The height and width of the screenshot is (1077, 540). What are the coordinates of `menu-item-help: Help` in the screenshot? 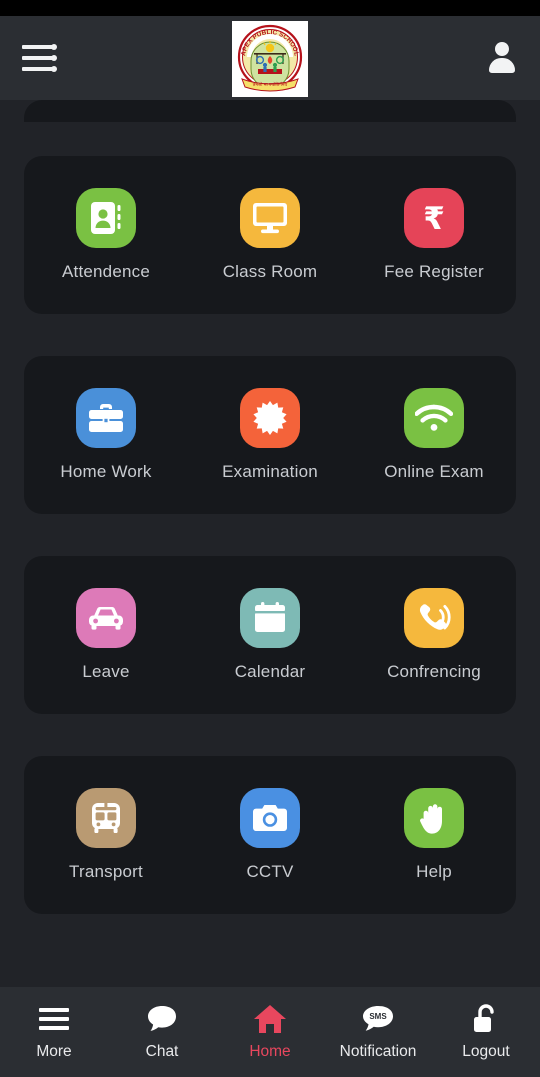 It's located at (434, 835).